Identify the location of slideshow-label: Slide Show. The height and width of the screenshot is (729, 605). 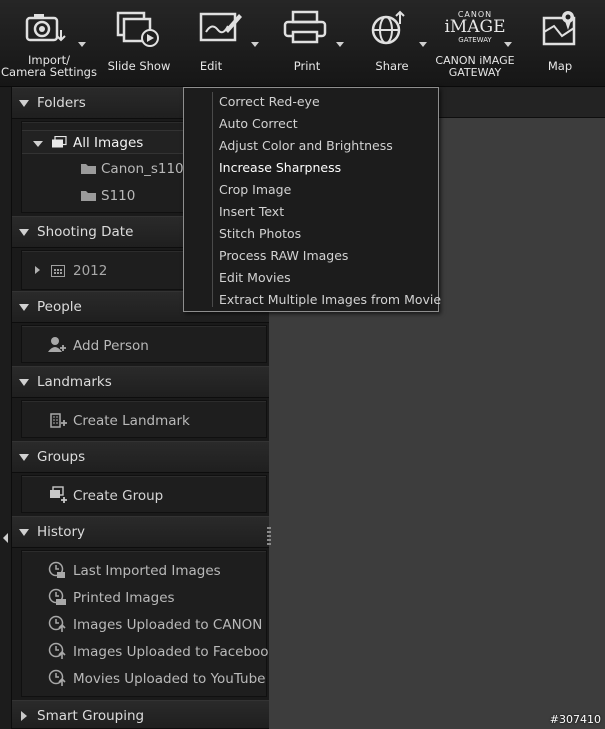
(139, 66).